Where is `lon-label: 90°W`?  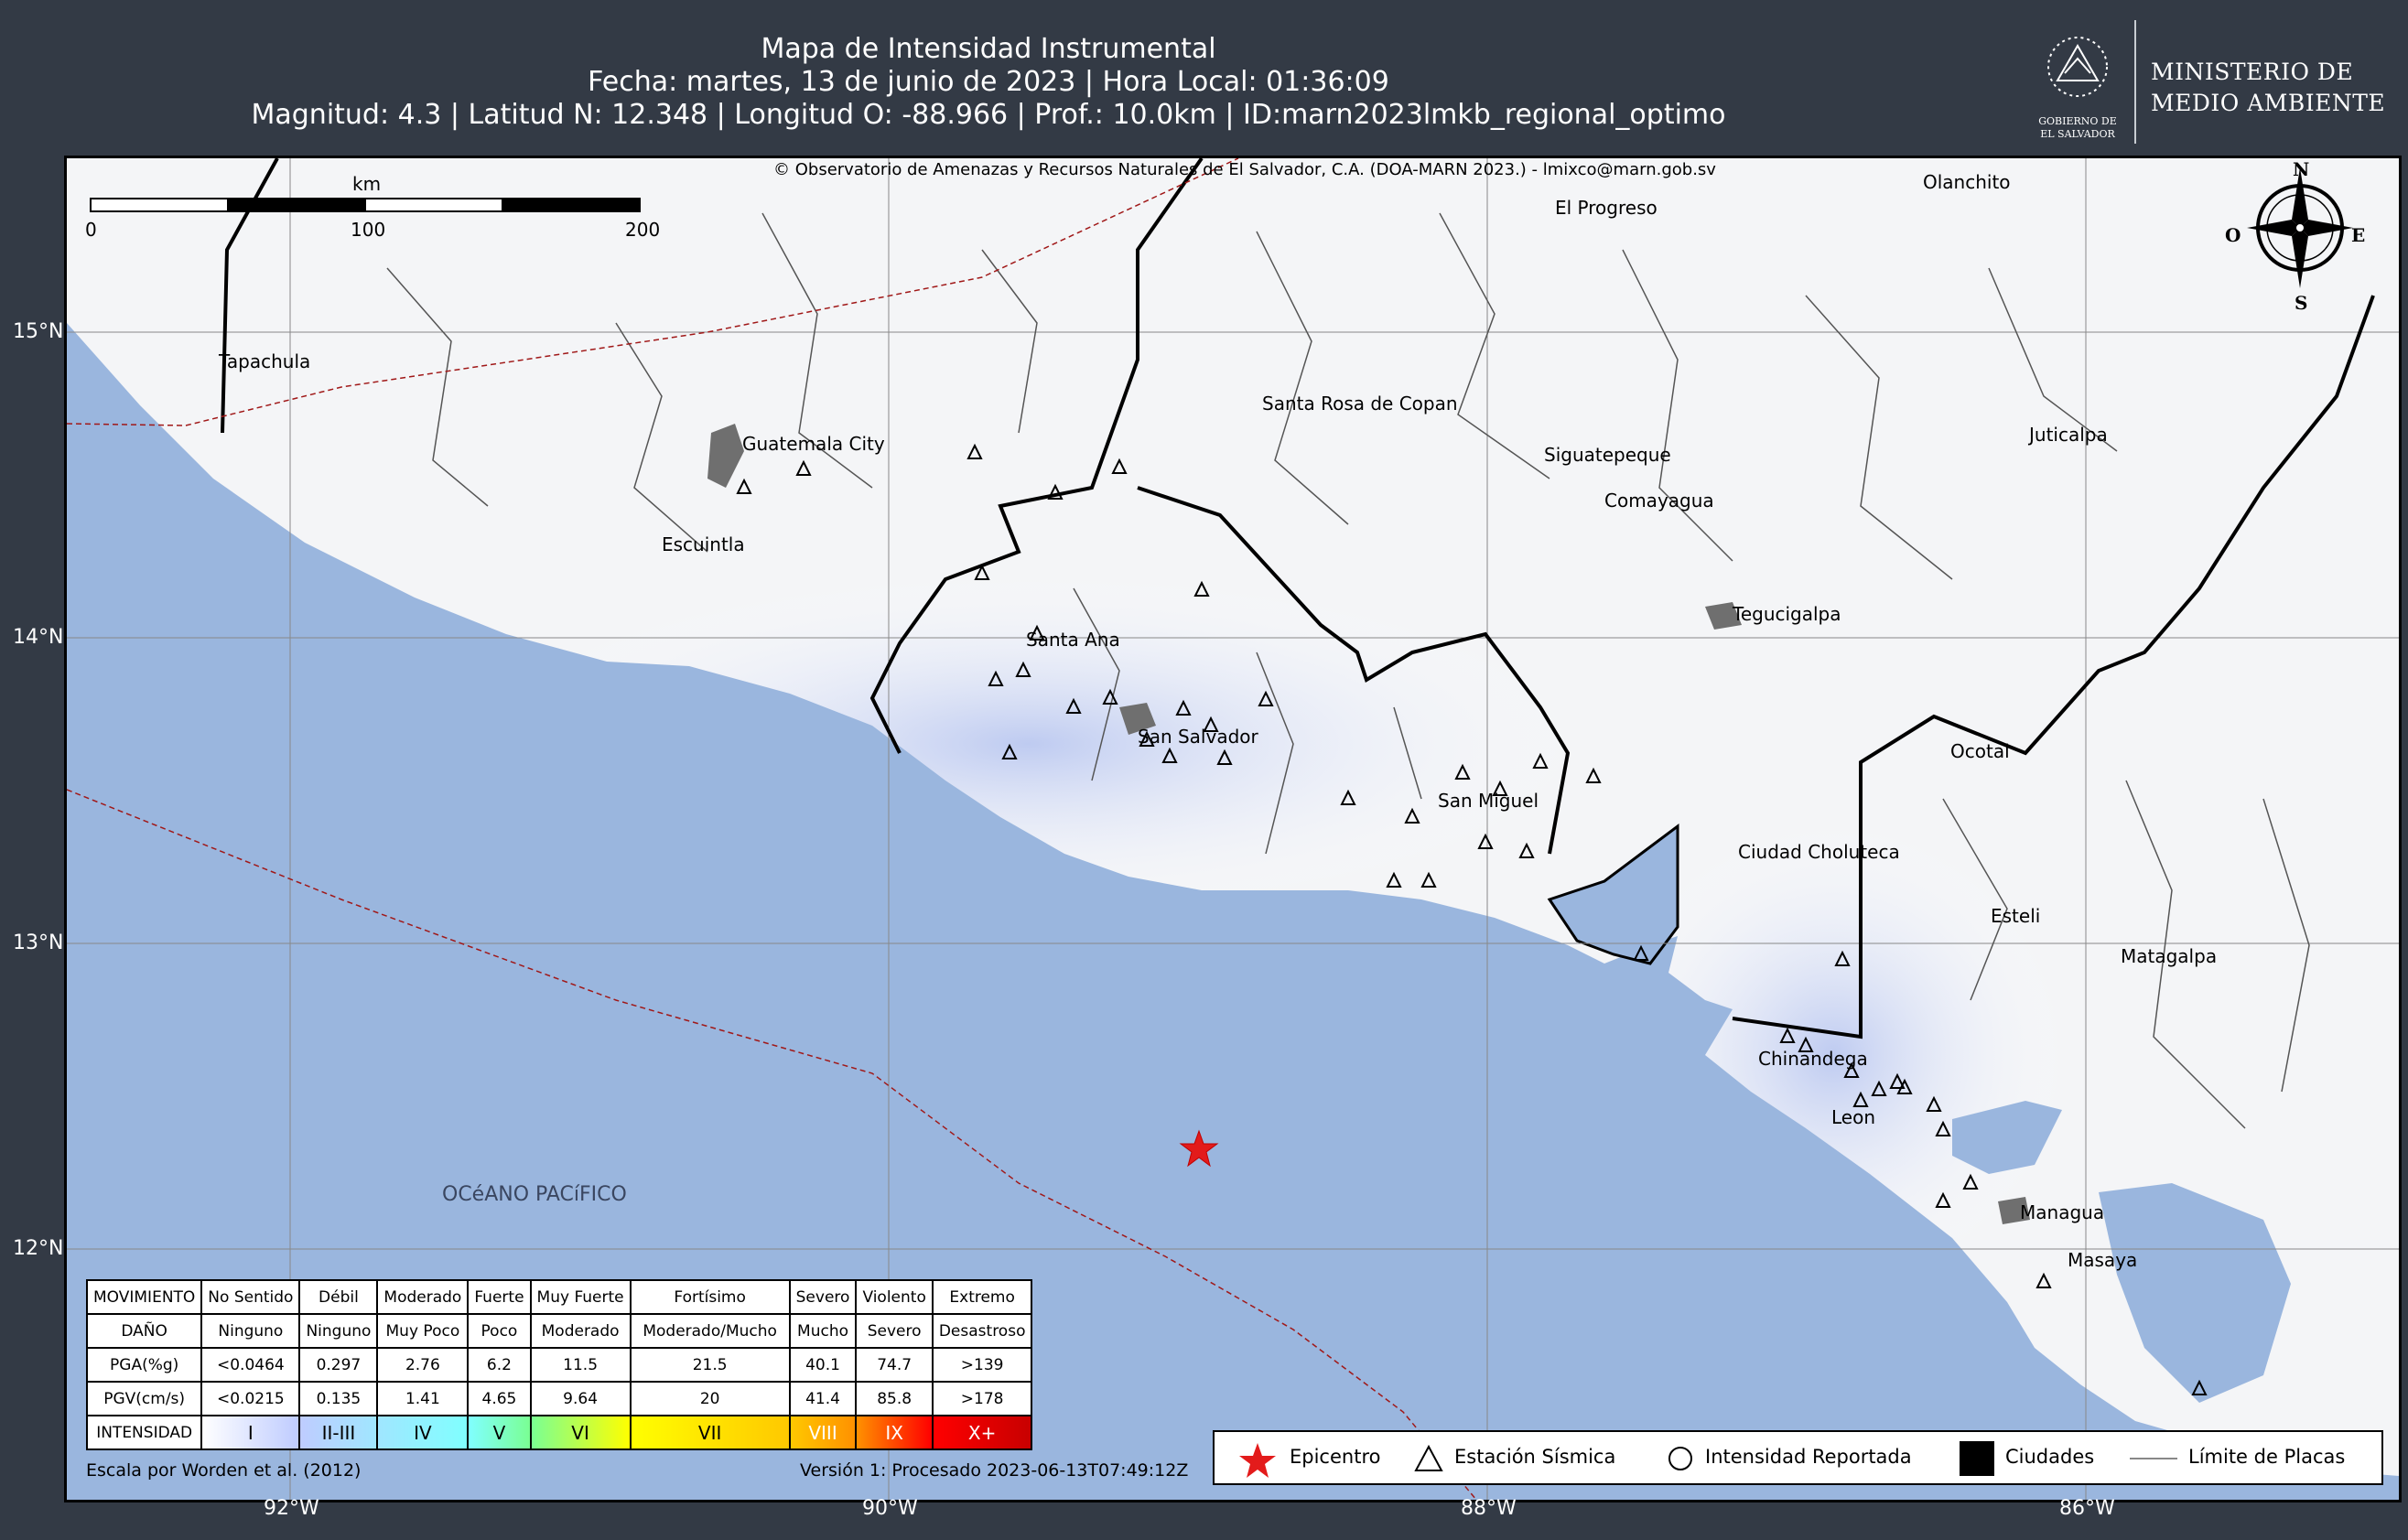
lon-label: 90°W is located at coordinates (890, 1508).